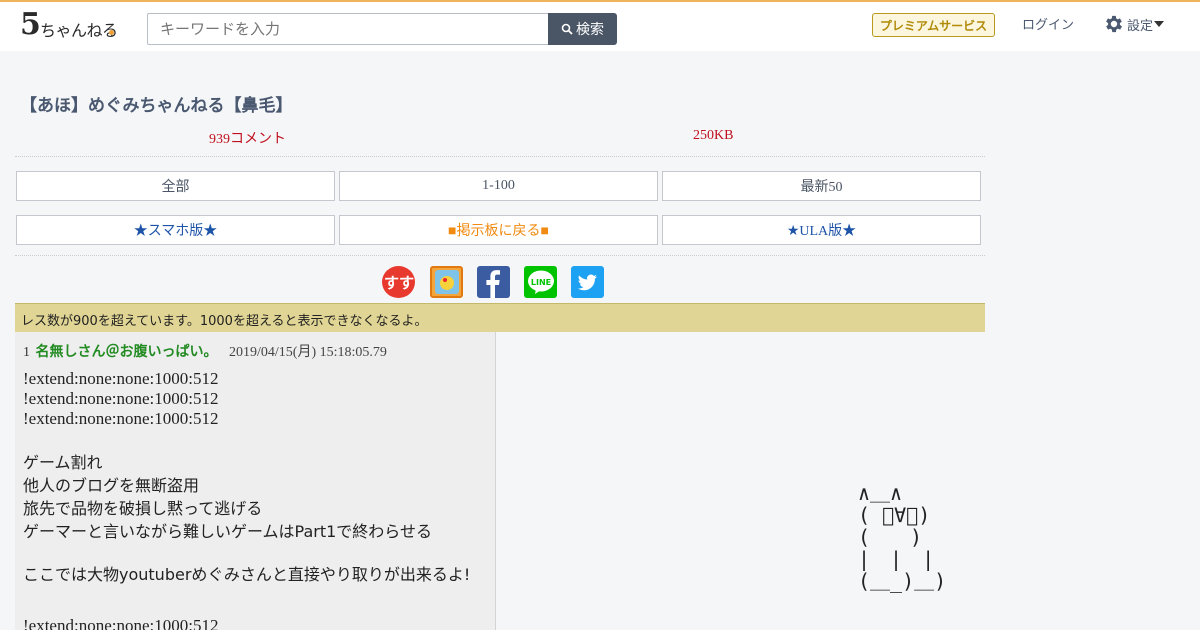 This screenshot has height=630, width=1200. I want to click on login-link: ログイン, so click(1048, 23).